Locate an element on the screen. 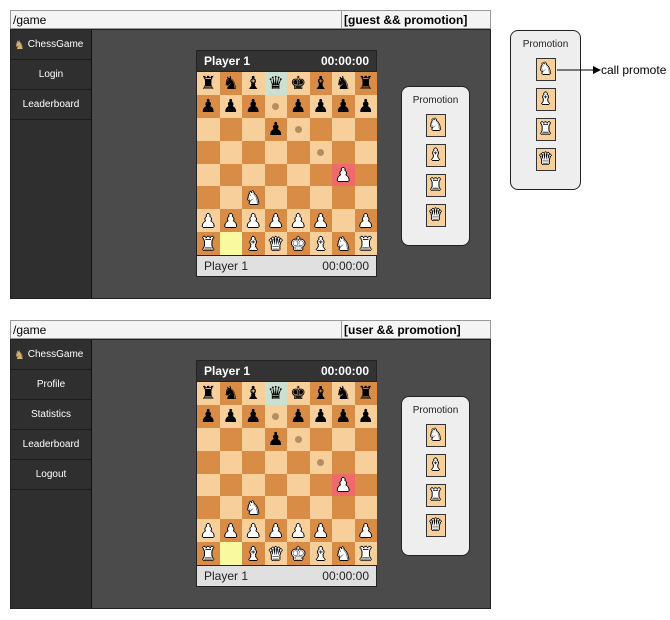 Image resolution: width=670 pixels, height=620 pixels. chess-board: ♜ ♞ ♝ ♛ ♚ ♝ ♞ ♜ ♟ ♟ ♟ ♟ ♟ ♟ ♟ ♟ ♟ ♞ ♟ ♟ ♟ ♟ ♟ ♟ ♟ ♜ ♝ ♛ ♚ ♝ ♞ ♜ is located at coordinates (286, 164).